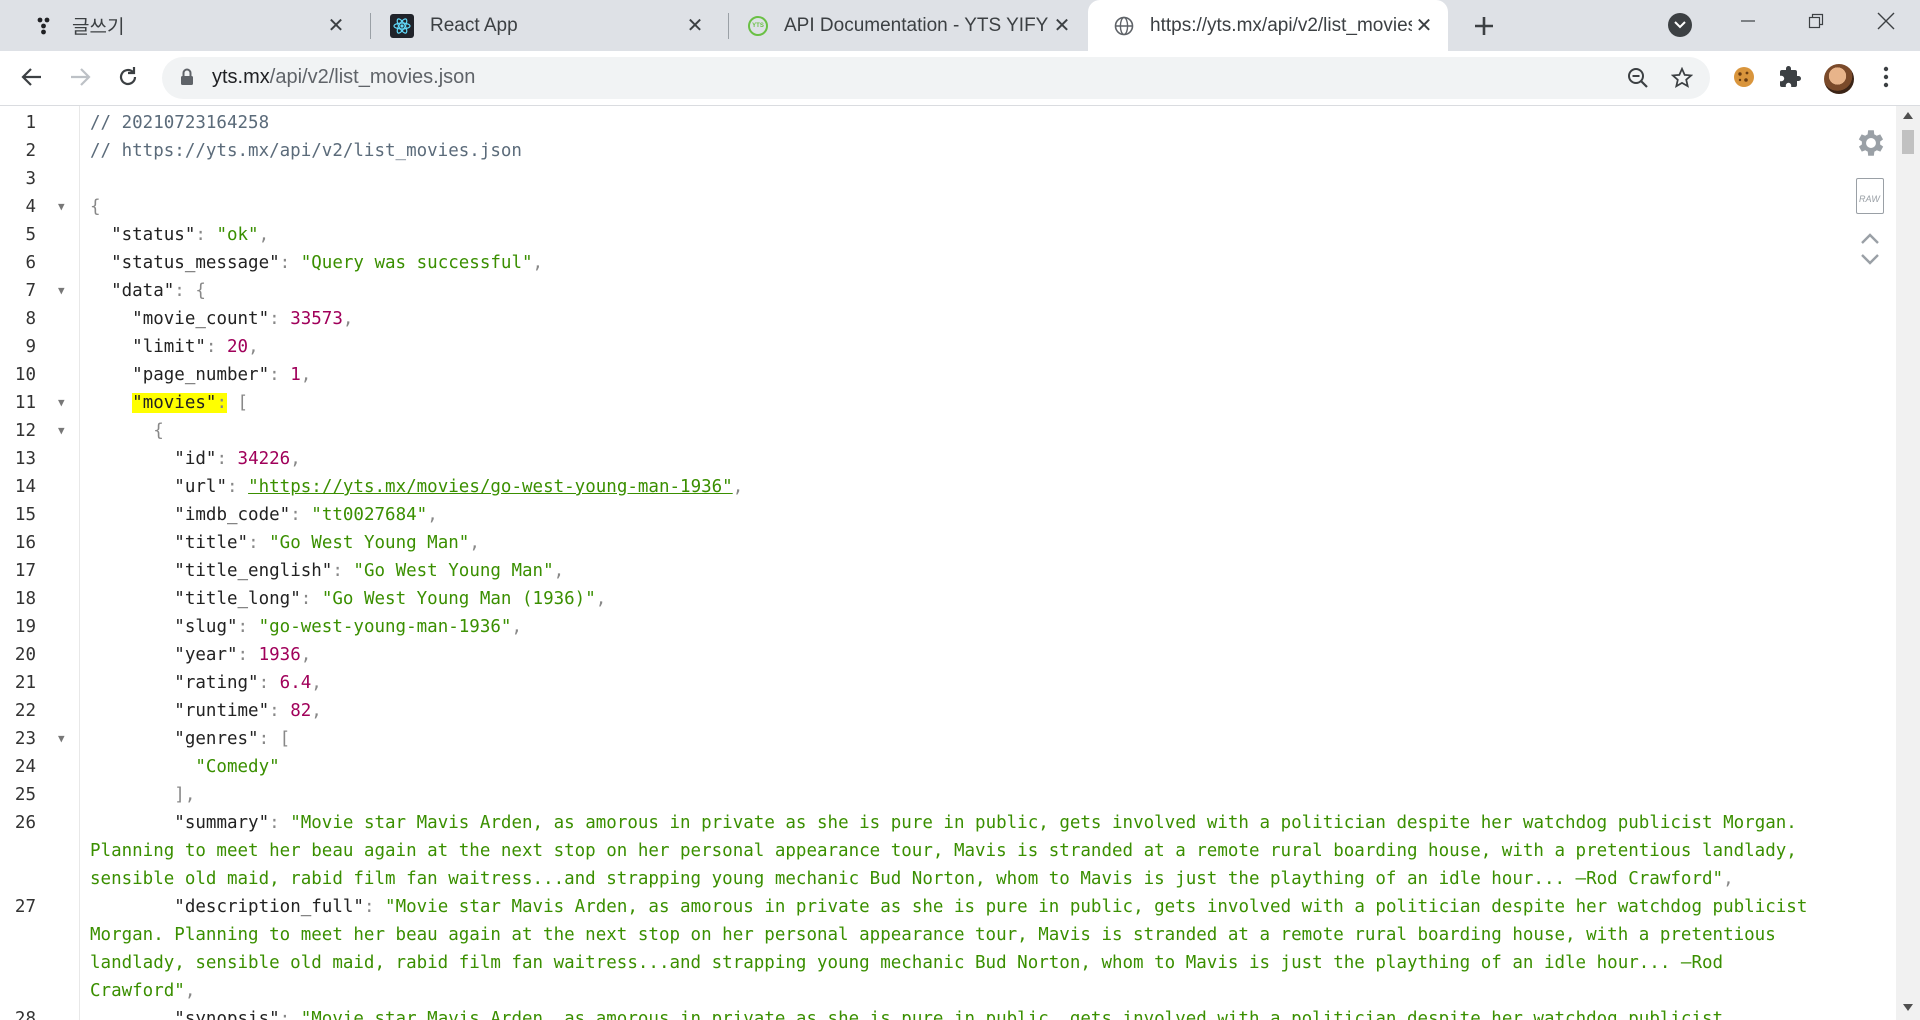 The height and width of the screenshot is (1020, 1920). What do you see at coordinates (25, 515) in the screenshot?
I see `line-number: 15` at bounding box center [25, 515].